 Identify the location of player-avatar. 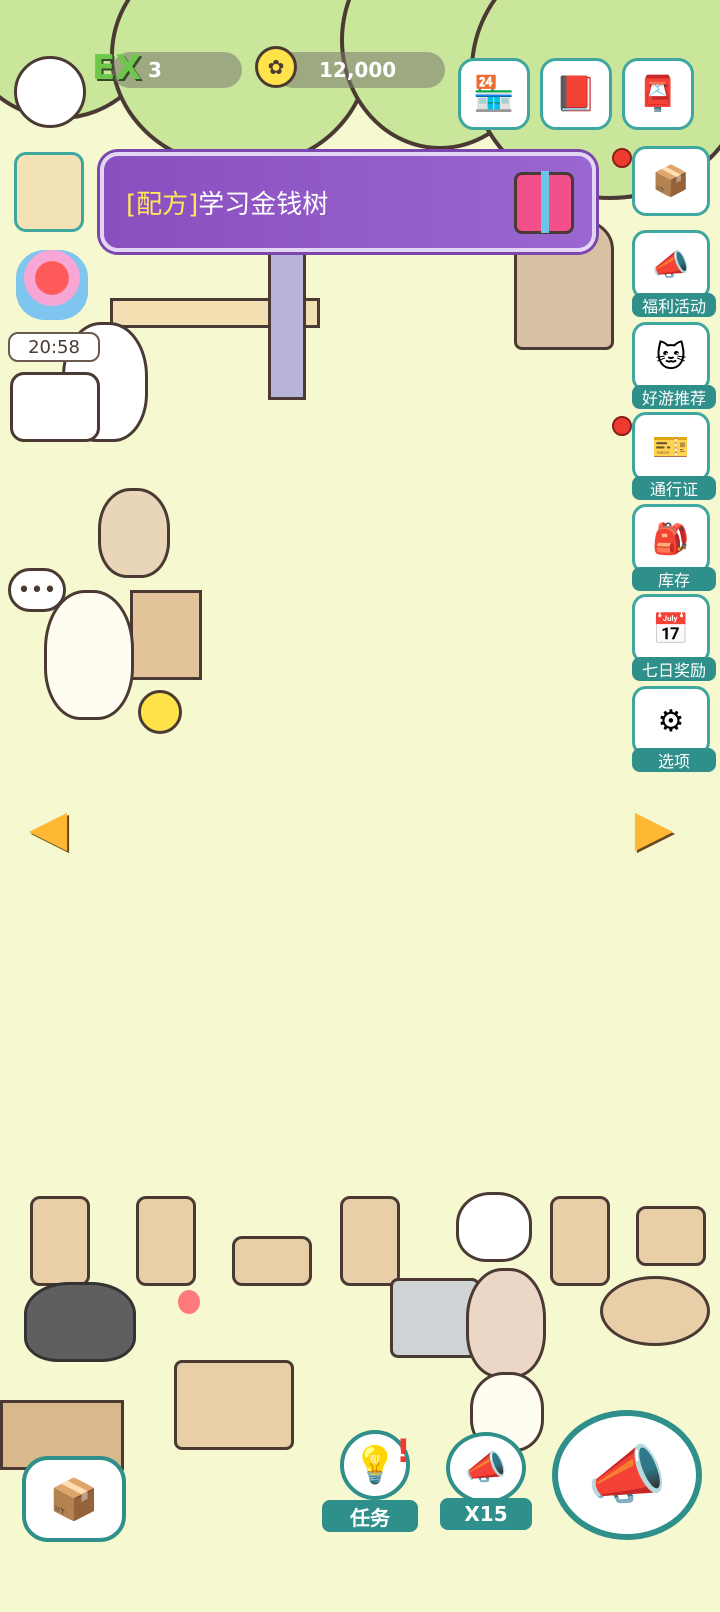
(50, 92).